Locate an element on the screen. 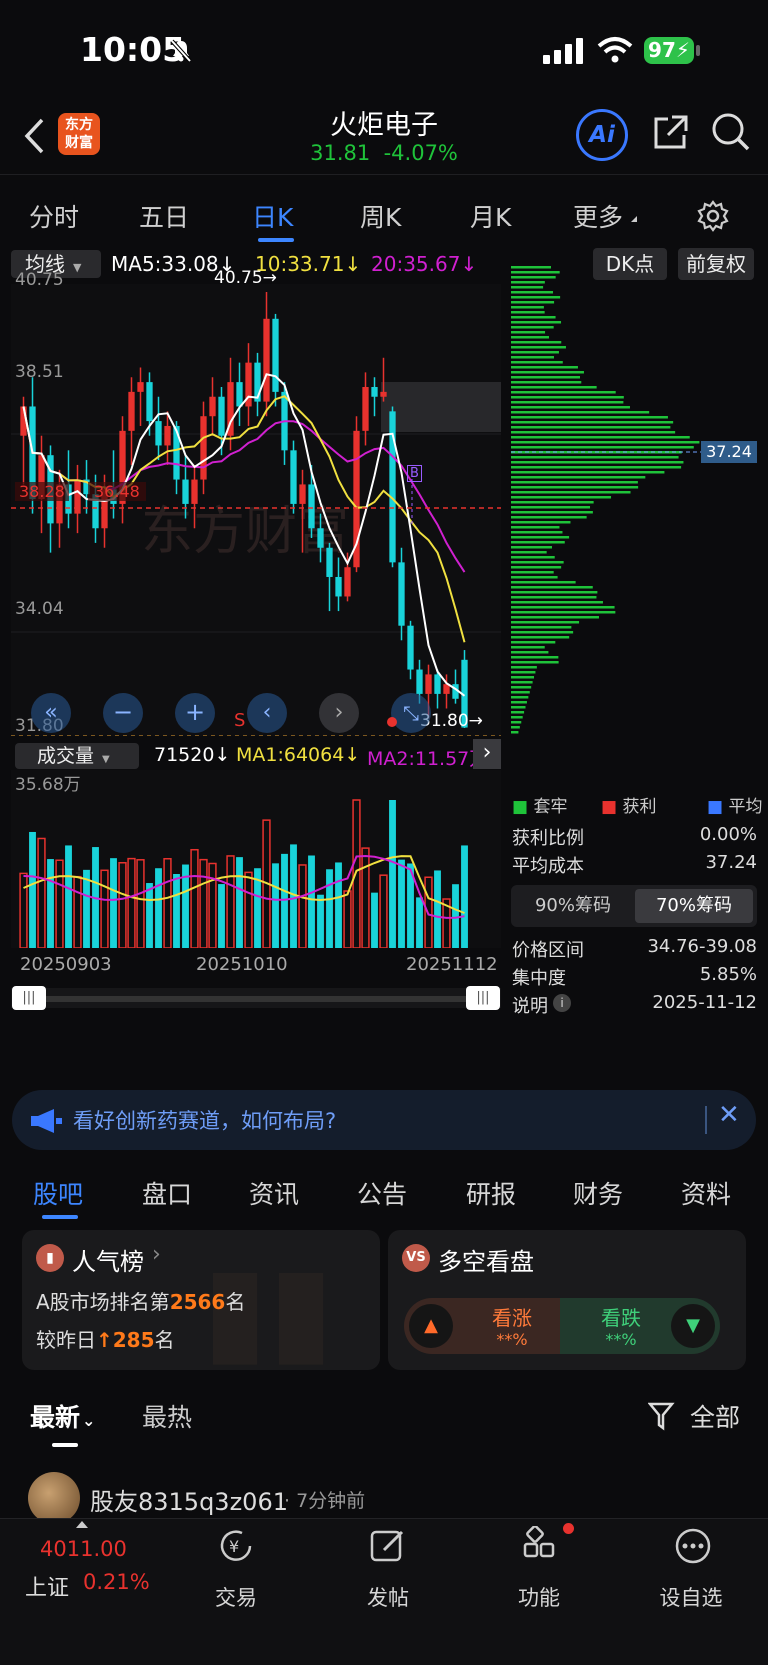  ai-button: Ai is located at coordinates (602, 135).